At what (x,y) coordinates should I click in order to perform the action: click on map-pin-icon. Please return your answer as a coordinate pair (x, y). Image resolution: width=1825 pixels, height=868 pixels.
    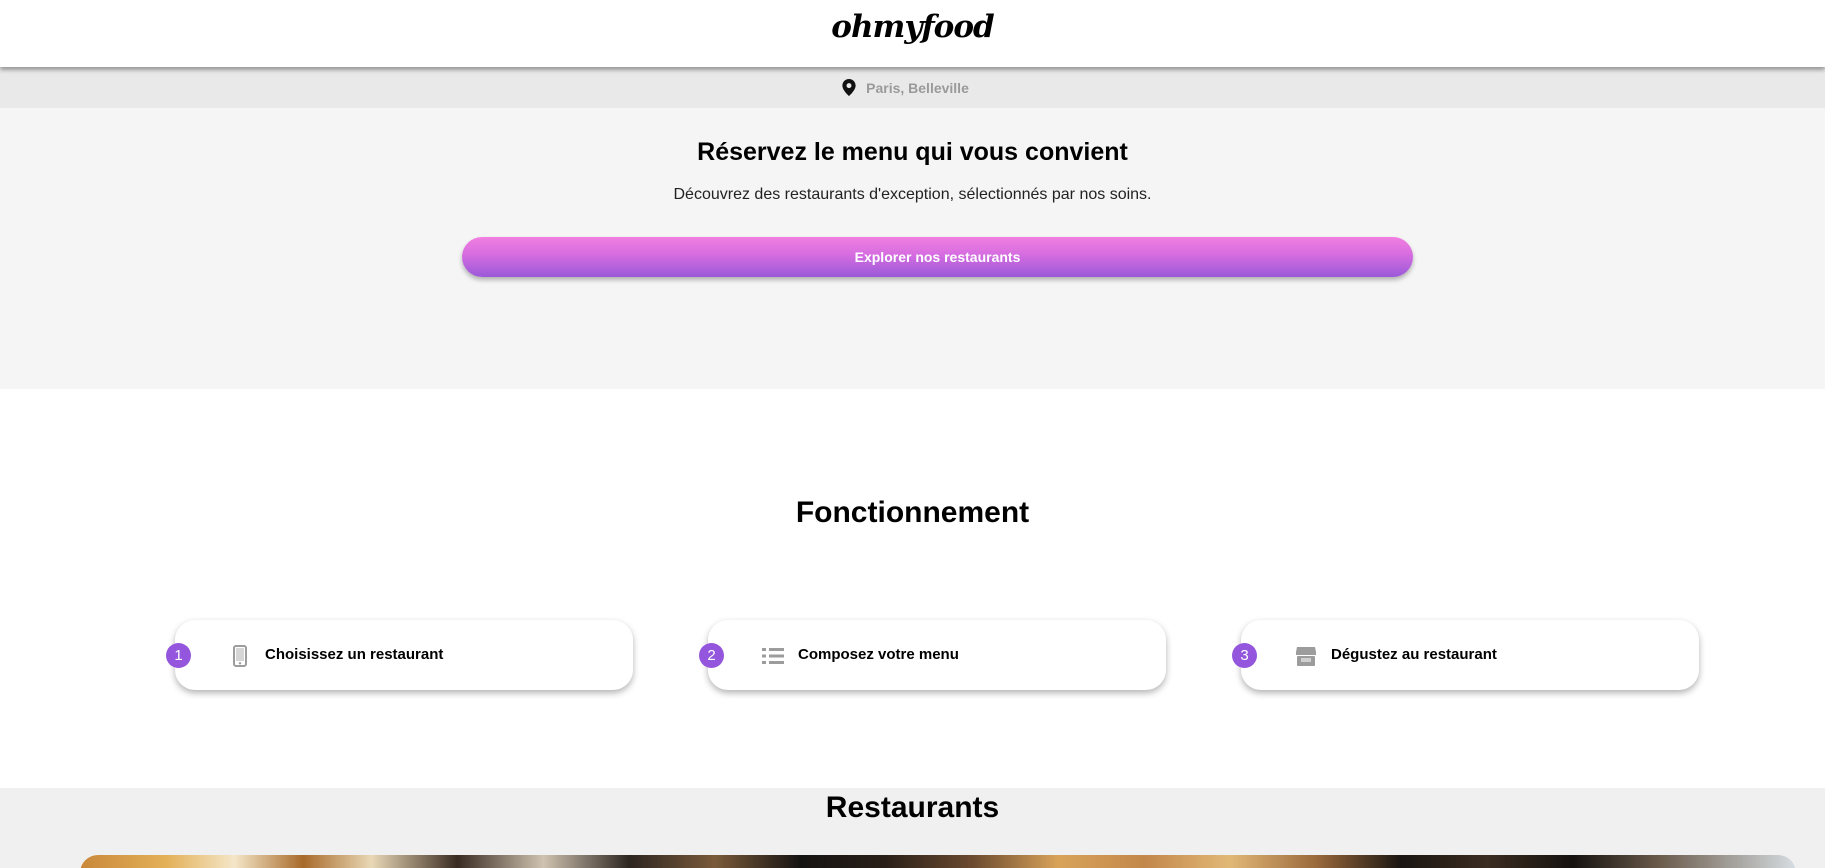
    Looking at the image, I should click on (849, 87).